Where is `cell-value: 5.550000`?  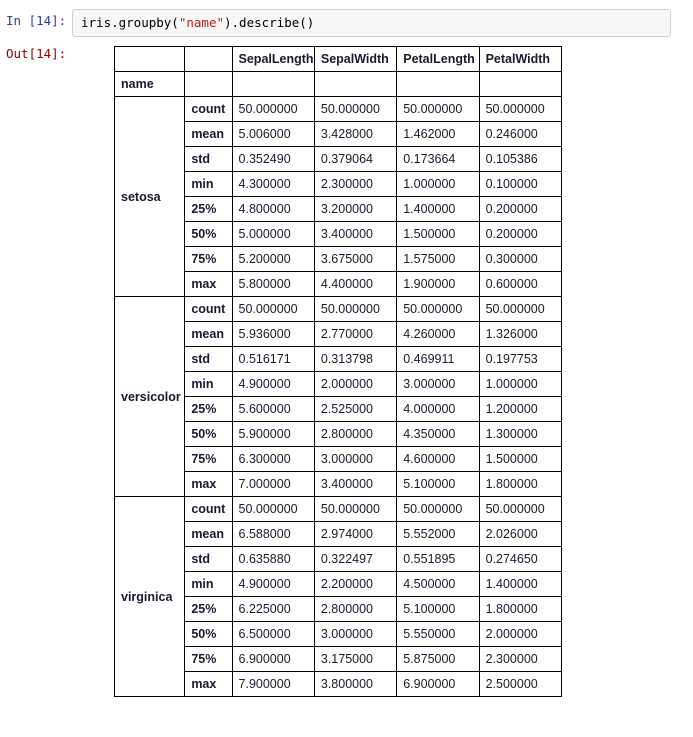 cell-value: 5.550000 is located at coordinates (438, 634).